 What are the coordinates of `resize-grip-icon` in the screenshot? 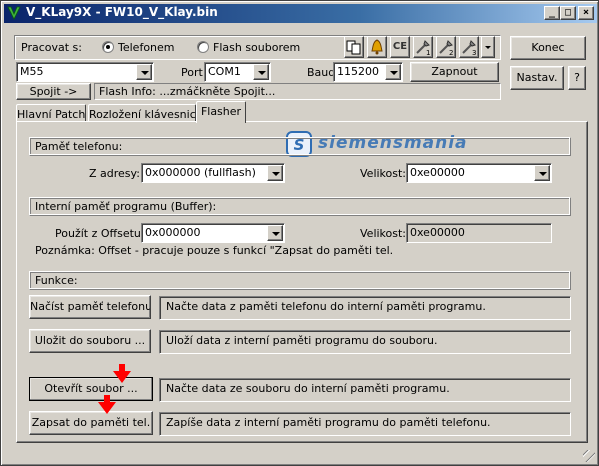 It's located at (589, 456).